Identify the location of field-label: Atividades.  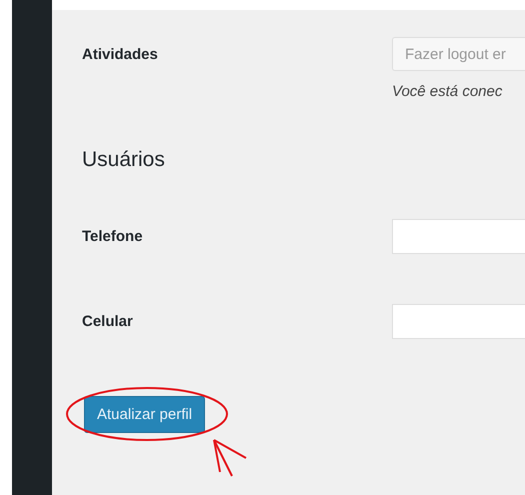
(120, 54).